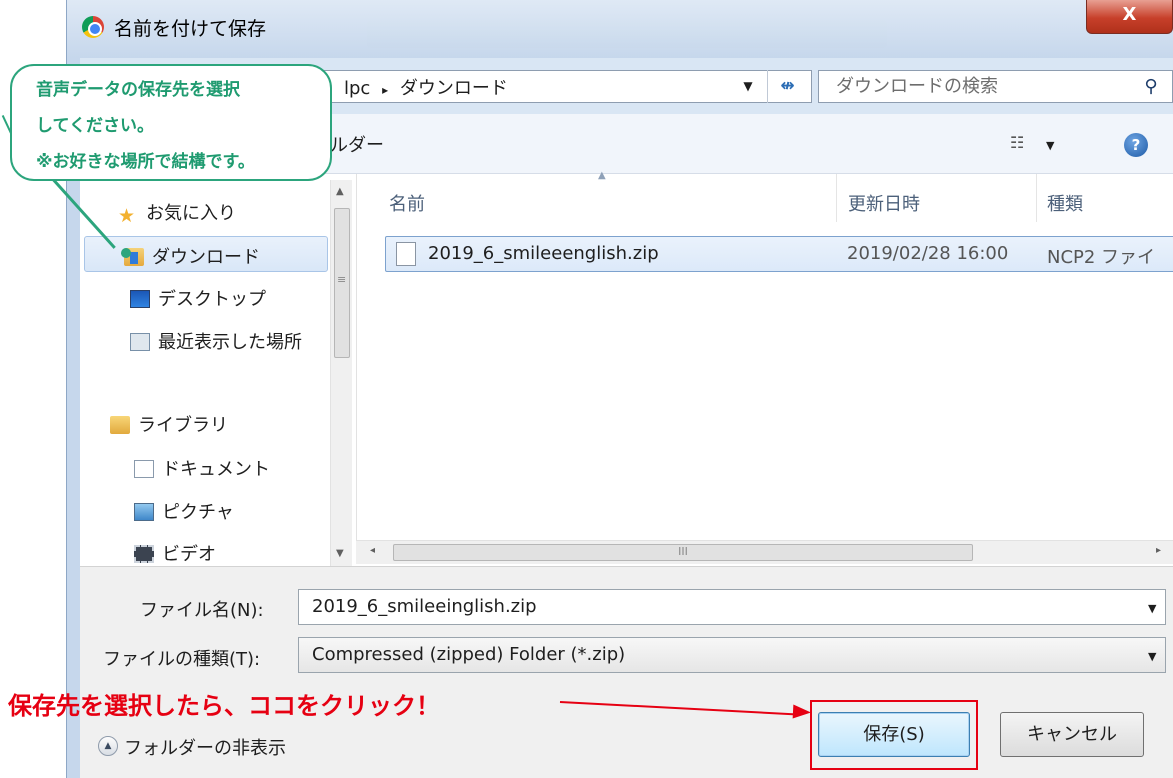  Describe the element at coordinates (1158, 550) in the screenshot. I see `scroll-right-icon: ▸` at that location.